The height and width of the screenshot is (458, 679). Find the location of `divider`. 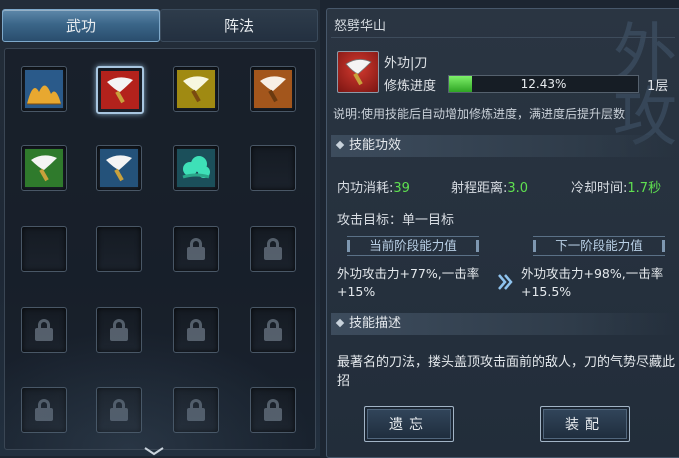

divider is located at coordinates (503, 37).